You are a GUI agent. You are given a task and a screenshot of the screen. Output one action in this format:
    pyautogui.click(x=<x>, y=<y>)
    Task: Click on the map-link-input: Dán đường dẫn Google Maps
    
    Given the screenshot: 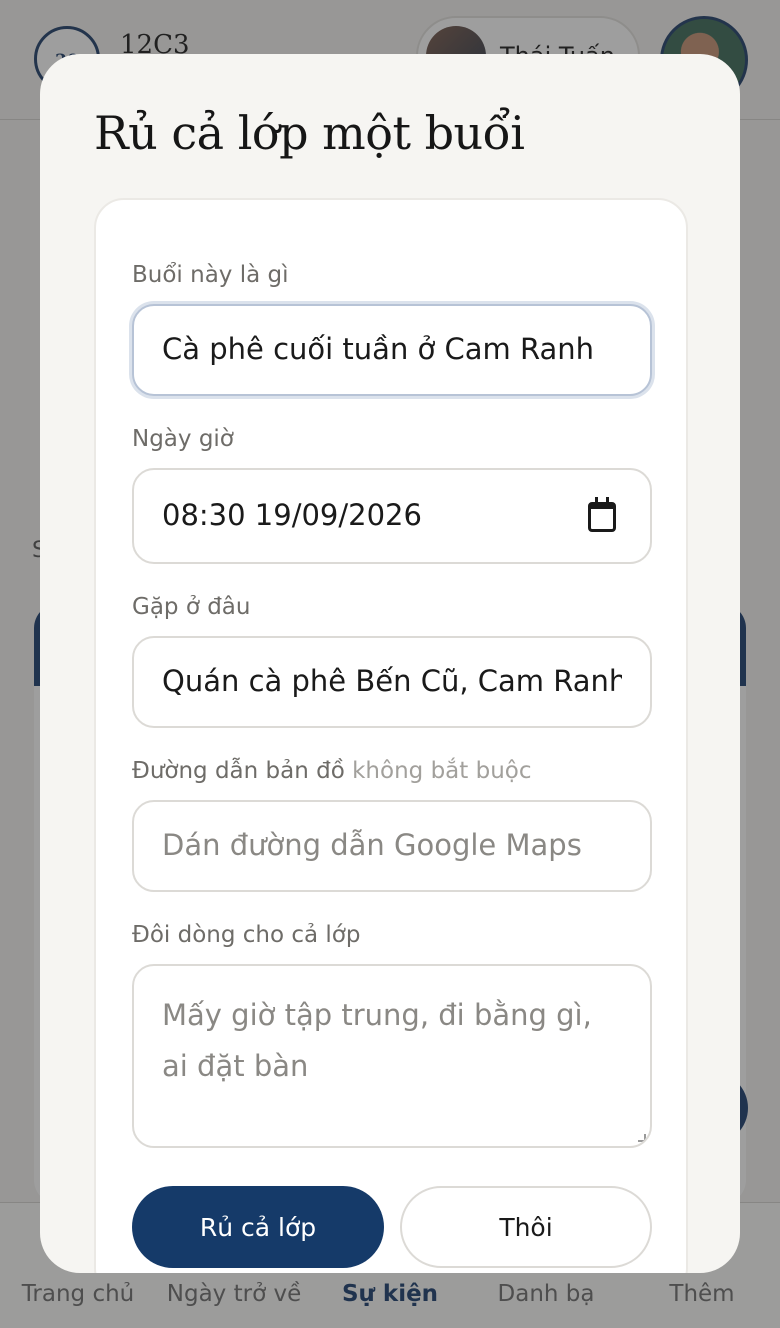 What is the action you would take?
    pyautogui.click(x=392, y=846)
    